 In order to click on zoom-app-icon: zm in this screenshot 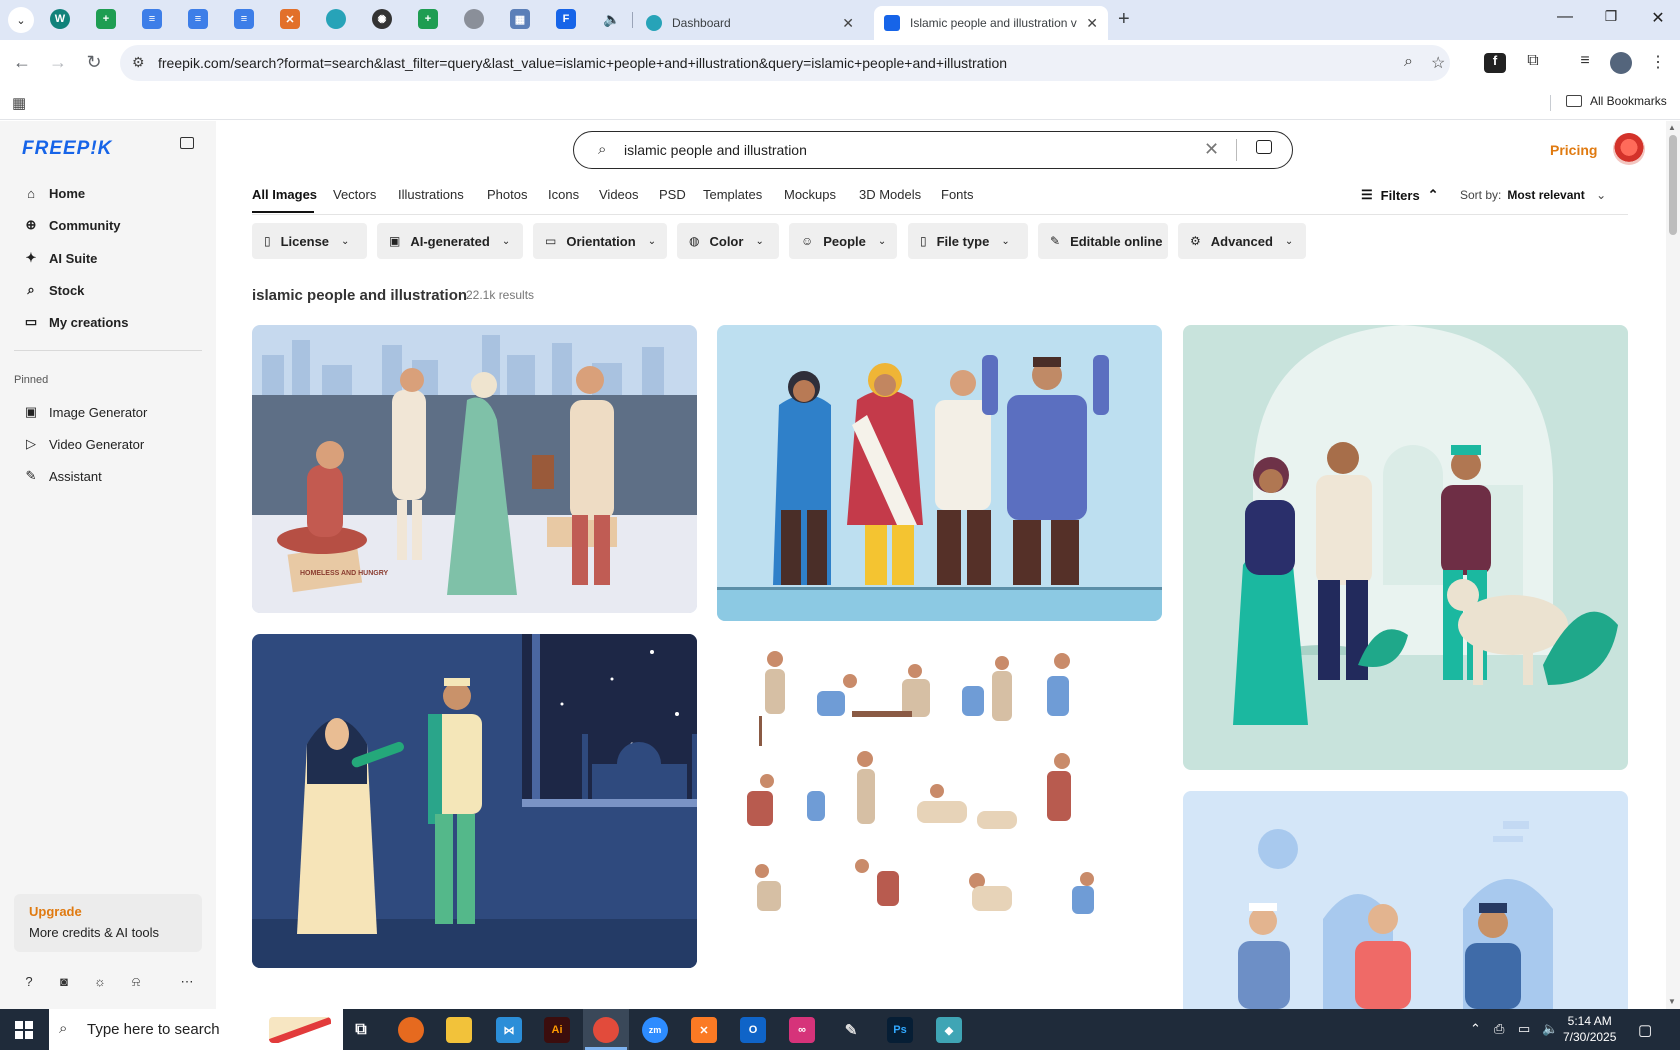, I will do `click(655, 1030)`.